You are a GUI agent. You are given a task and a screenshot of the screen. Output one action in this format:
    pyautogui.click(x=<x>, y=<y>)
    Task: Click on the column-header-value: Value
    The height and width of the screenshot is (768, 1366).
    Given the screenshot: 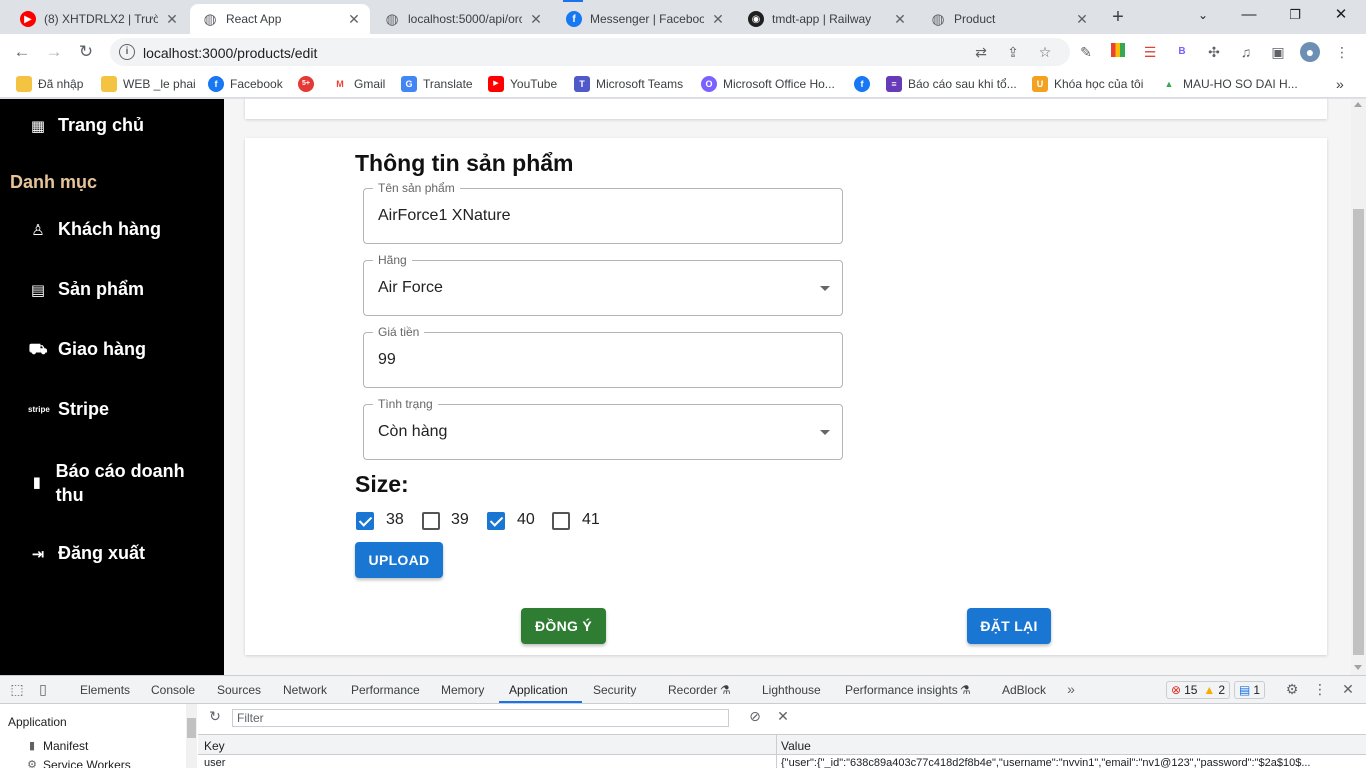 What is the action you would take?
    pyautogui.click(x=796, y=746)
    